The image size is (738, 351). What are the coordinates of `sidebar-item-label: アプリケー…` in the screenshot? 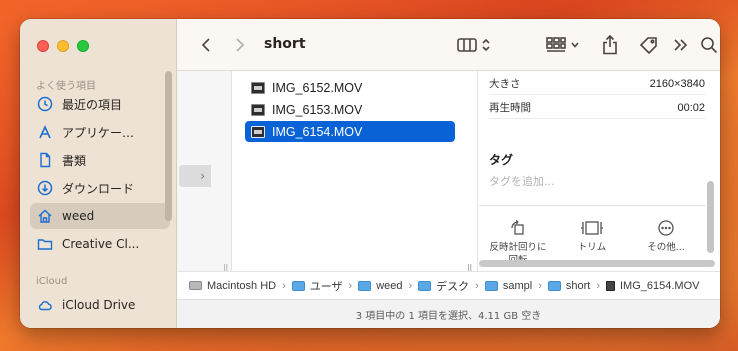 It's located at (98, 132).